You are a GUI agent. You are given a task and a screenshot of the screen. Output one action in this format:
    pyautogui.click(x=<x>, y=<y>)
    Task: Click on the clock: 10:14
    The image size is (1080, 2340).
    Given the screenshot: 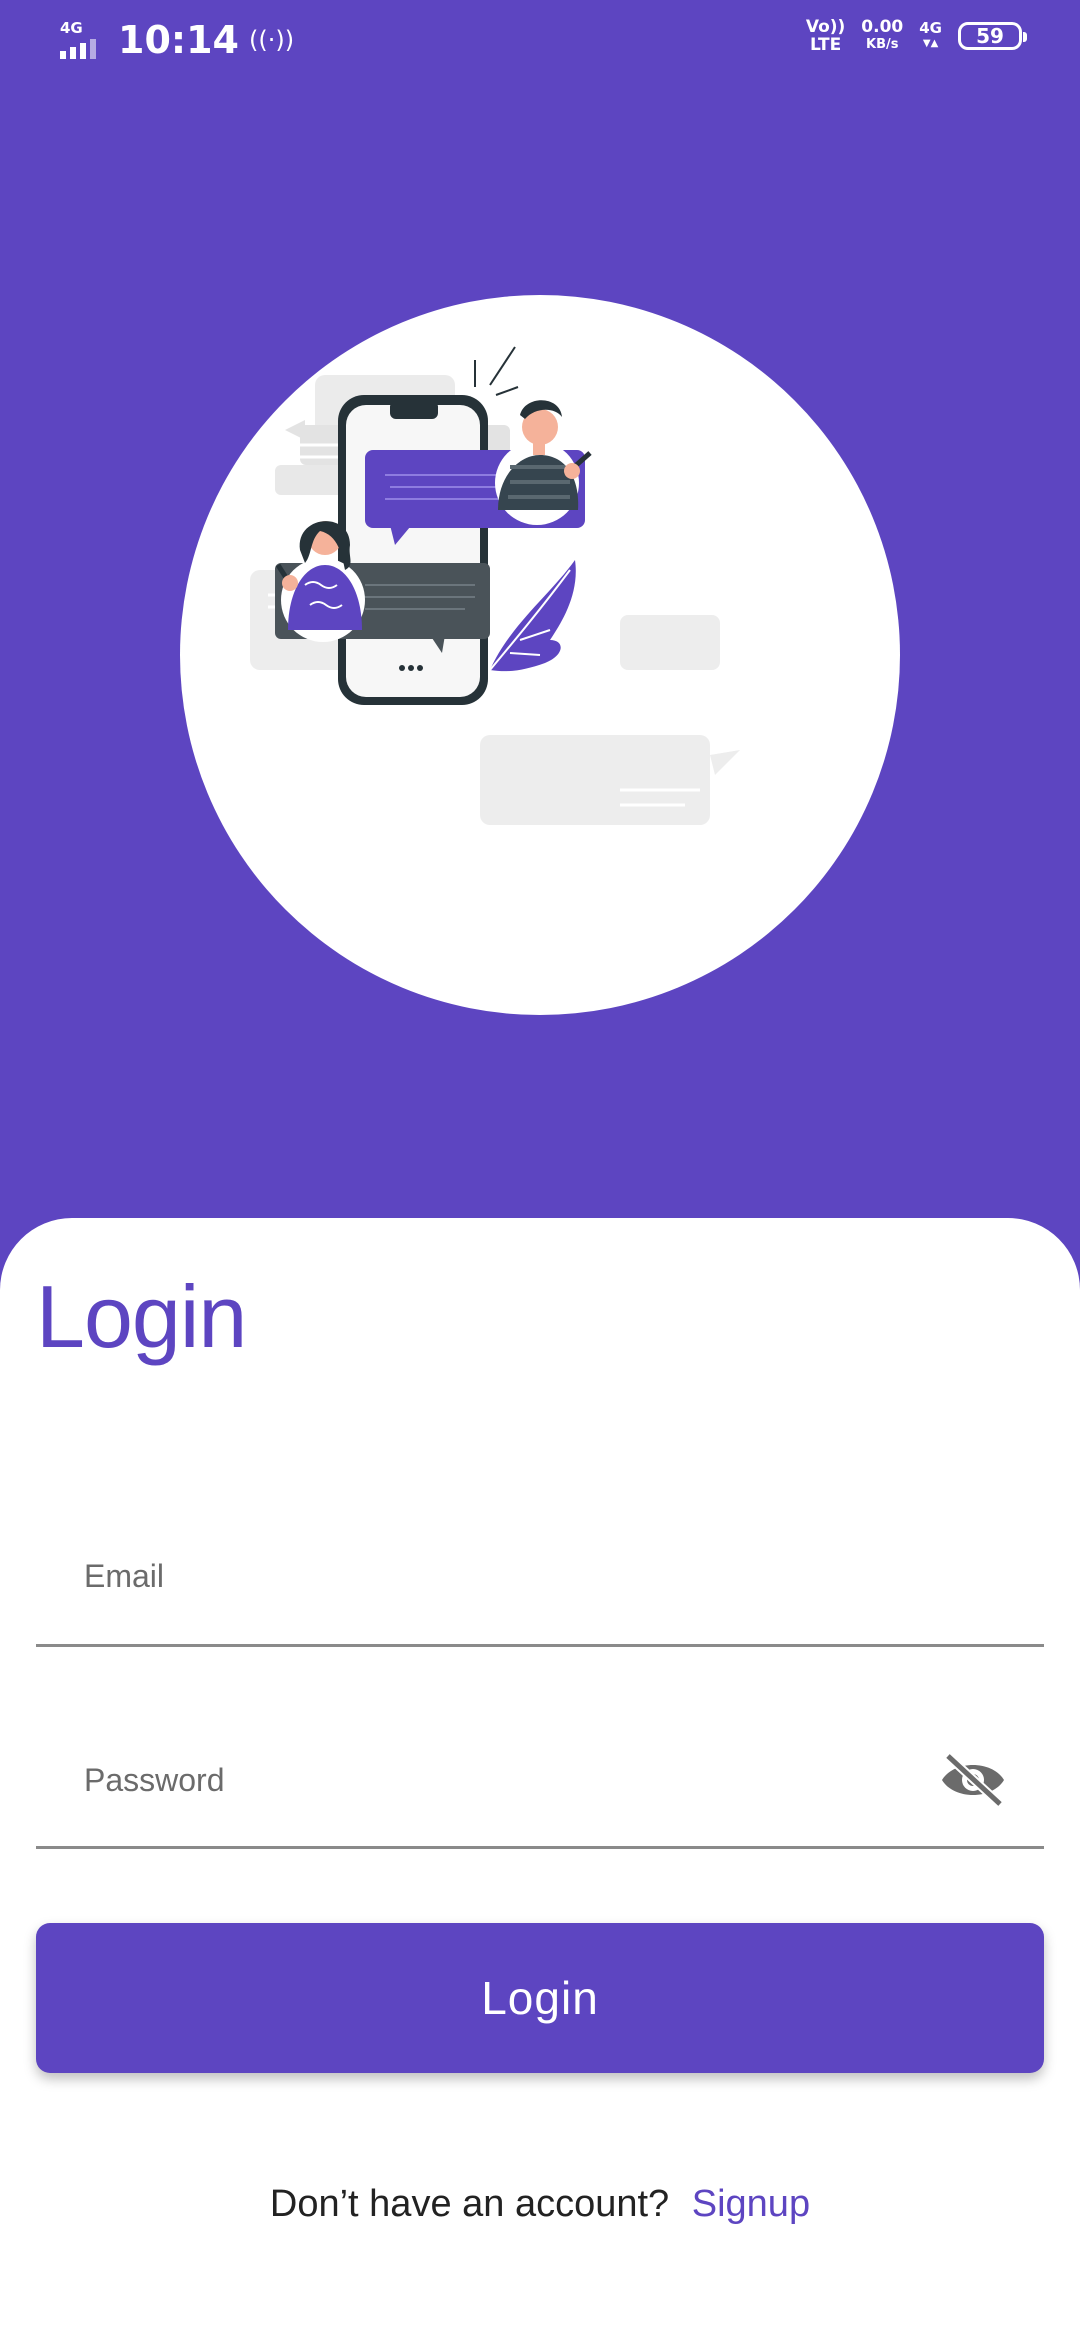 What is the action you would take?
    pyautogui.click(x=178, y=40)
    